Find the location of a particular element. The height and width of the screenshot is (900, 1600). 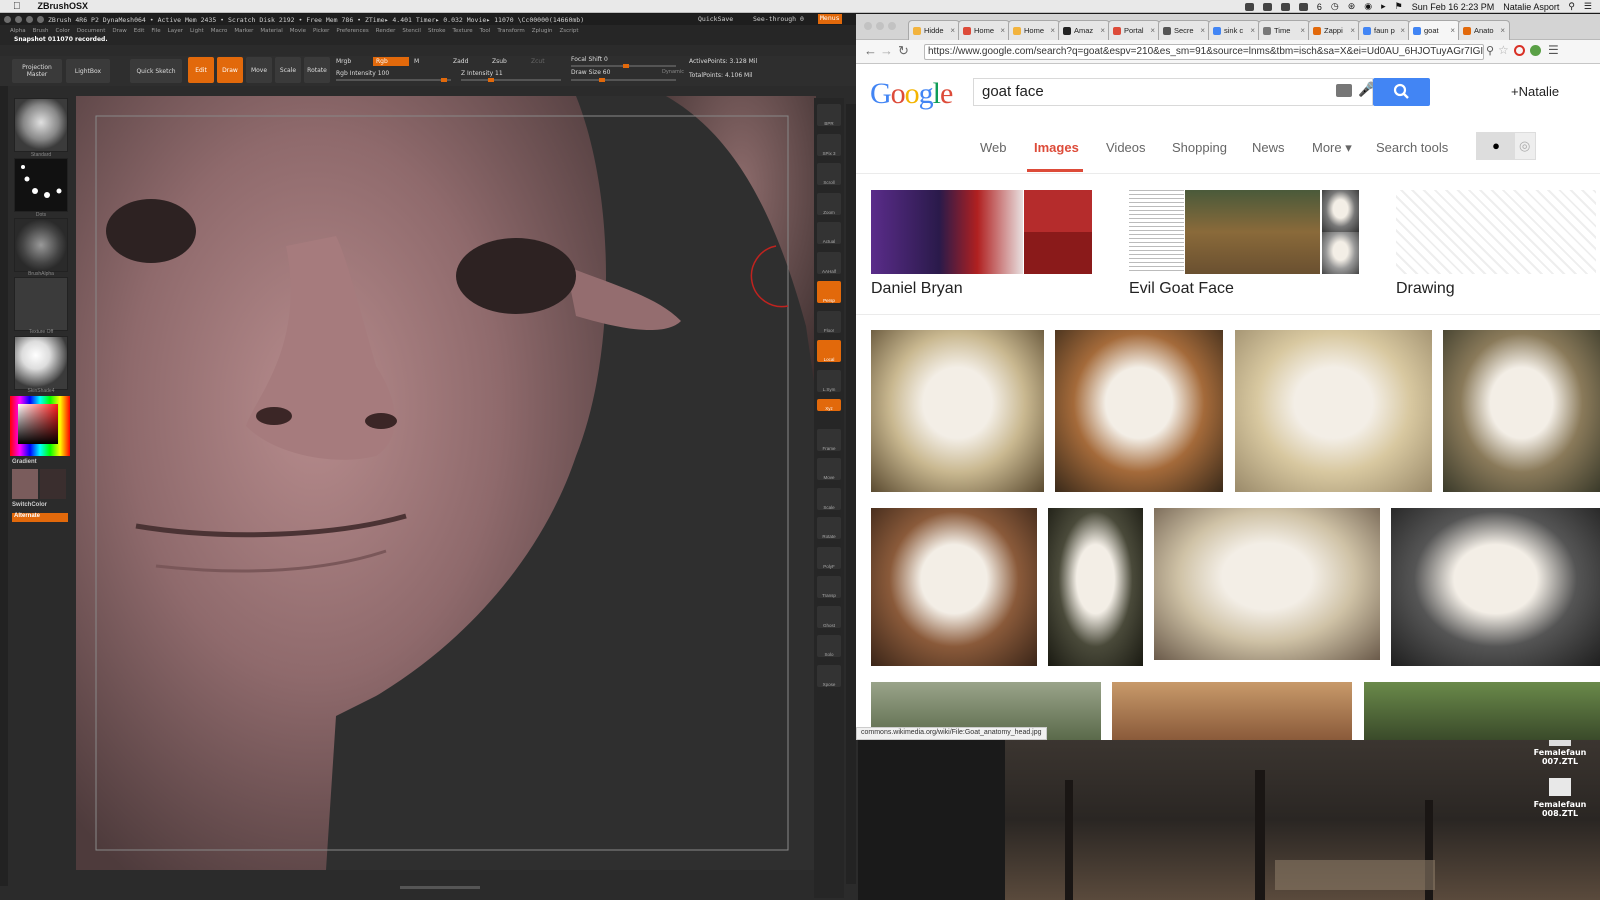

zbrush-menu-material: Material is located at coordinates (271, 31).